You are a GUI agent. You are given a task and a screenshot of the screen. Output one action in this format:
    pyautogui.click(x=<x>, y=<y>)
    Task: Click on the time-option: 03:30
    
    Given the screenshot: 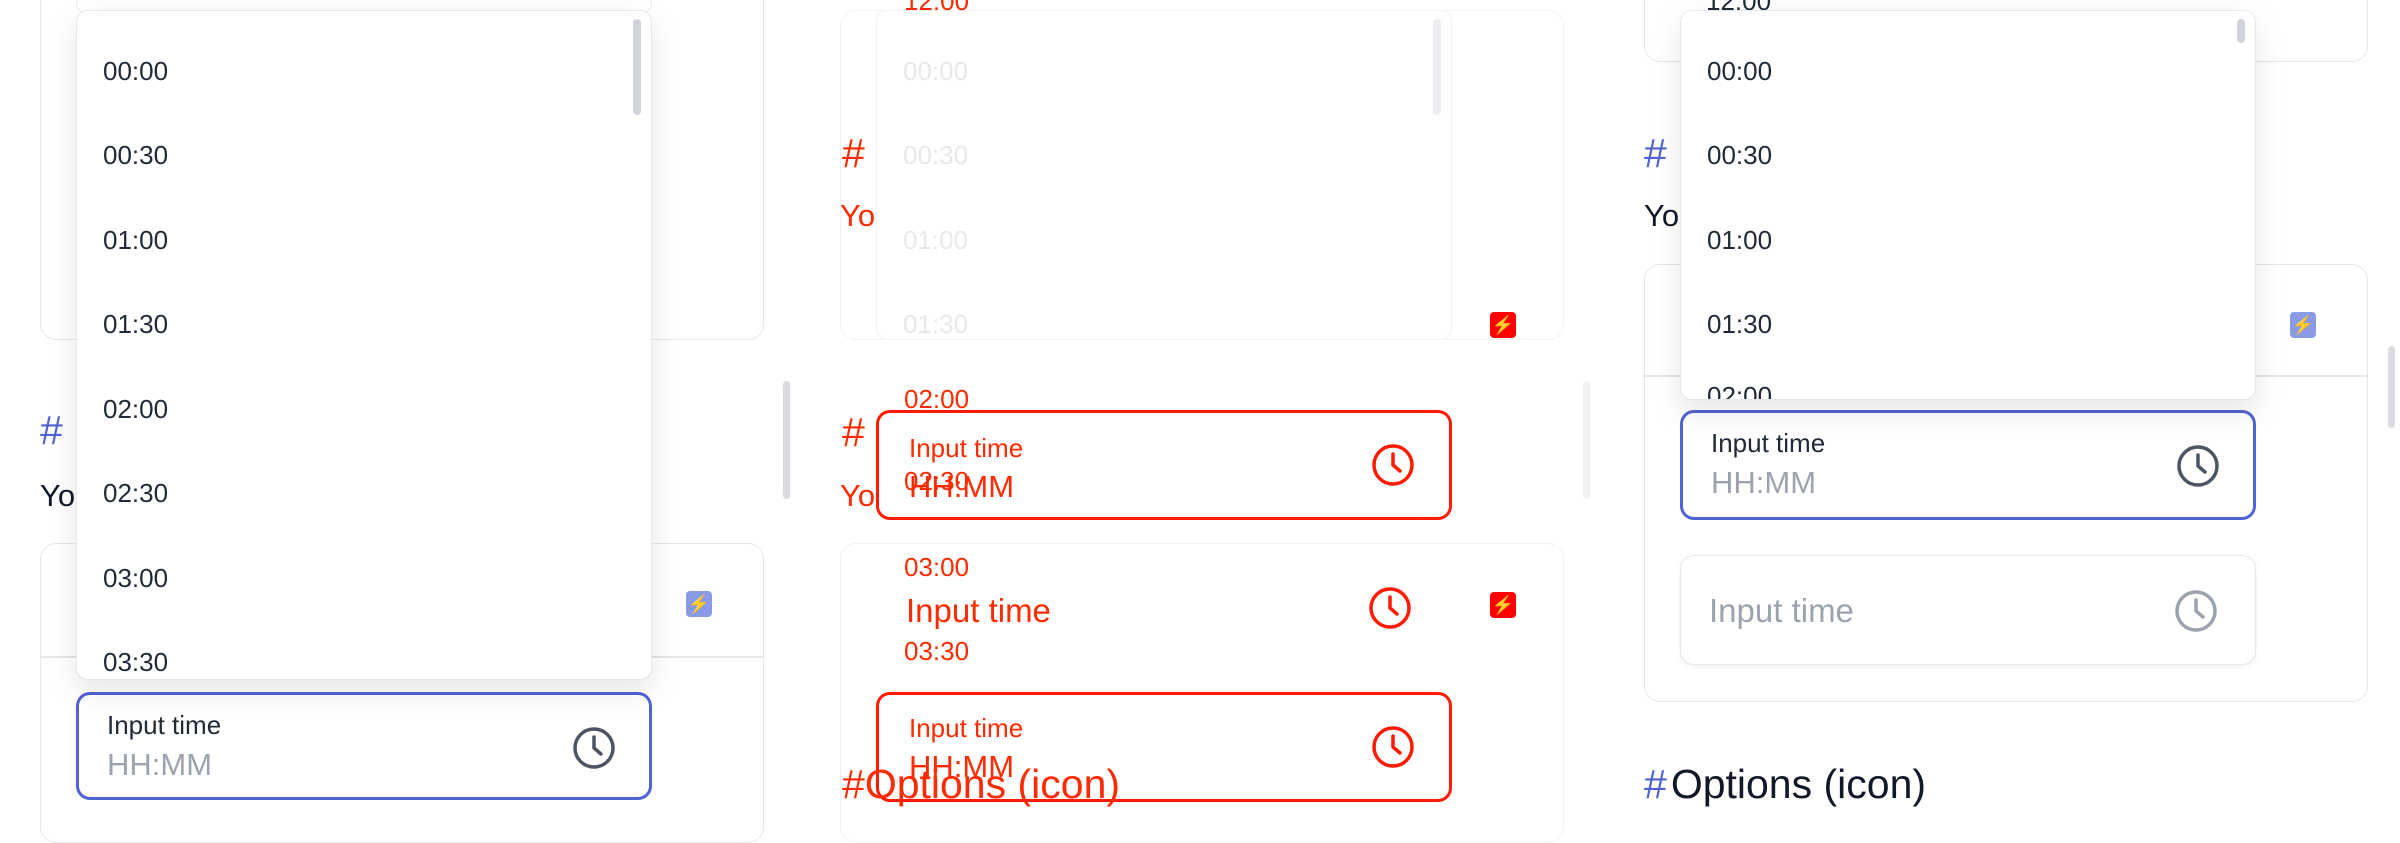 What is the action you would take?
    pyautogui.click(x=135, y=662)
    